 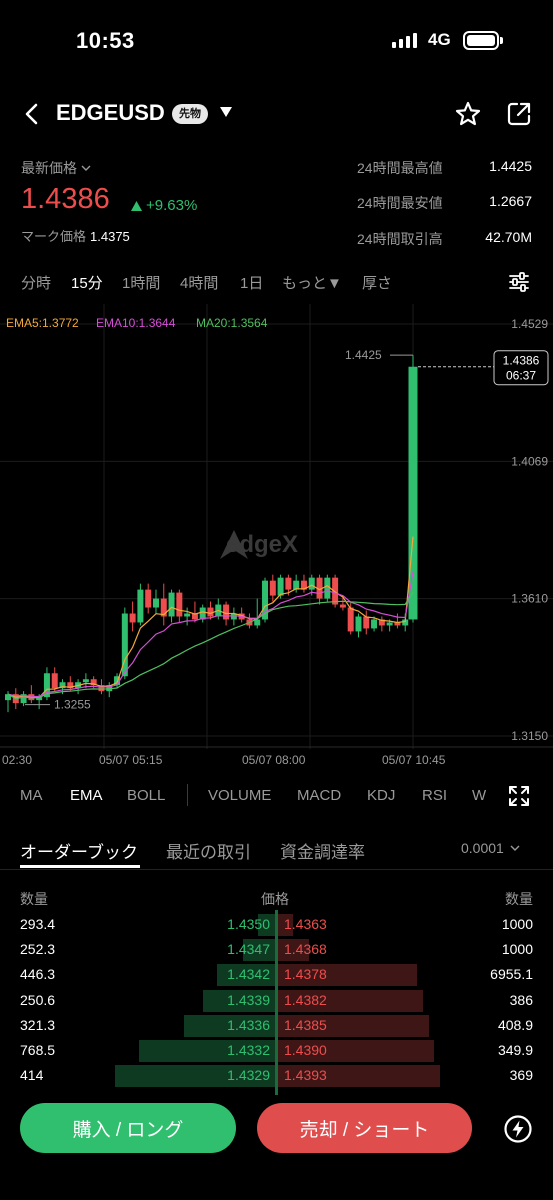 What do you see at coordinates (434, 795) in the screenshot?
I see `tab-indicator-rsi: RSI` at bounding box center [434, 795].